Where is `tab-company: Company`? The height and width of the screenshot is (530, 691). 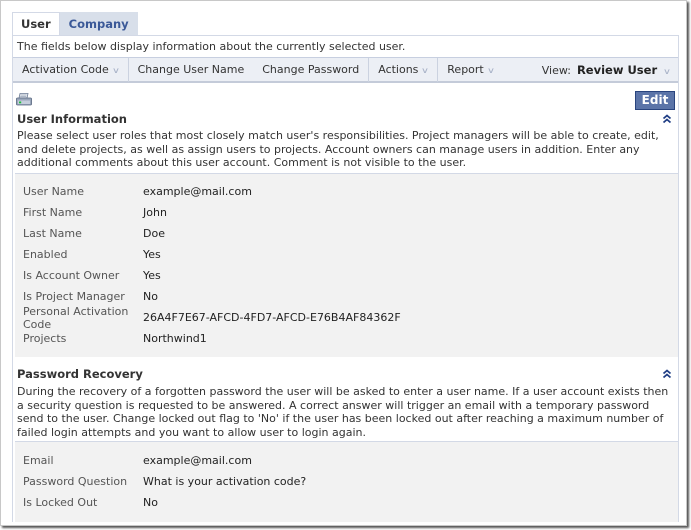
tab-company: Company is located at coordinates (98, 24).